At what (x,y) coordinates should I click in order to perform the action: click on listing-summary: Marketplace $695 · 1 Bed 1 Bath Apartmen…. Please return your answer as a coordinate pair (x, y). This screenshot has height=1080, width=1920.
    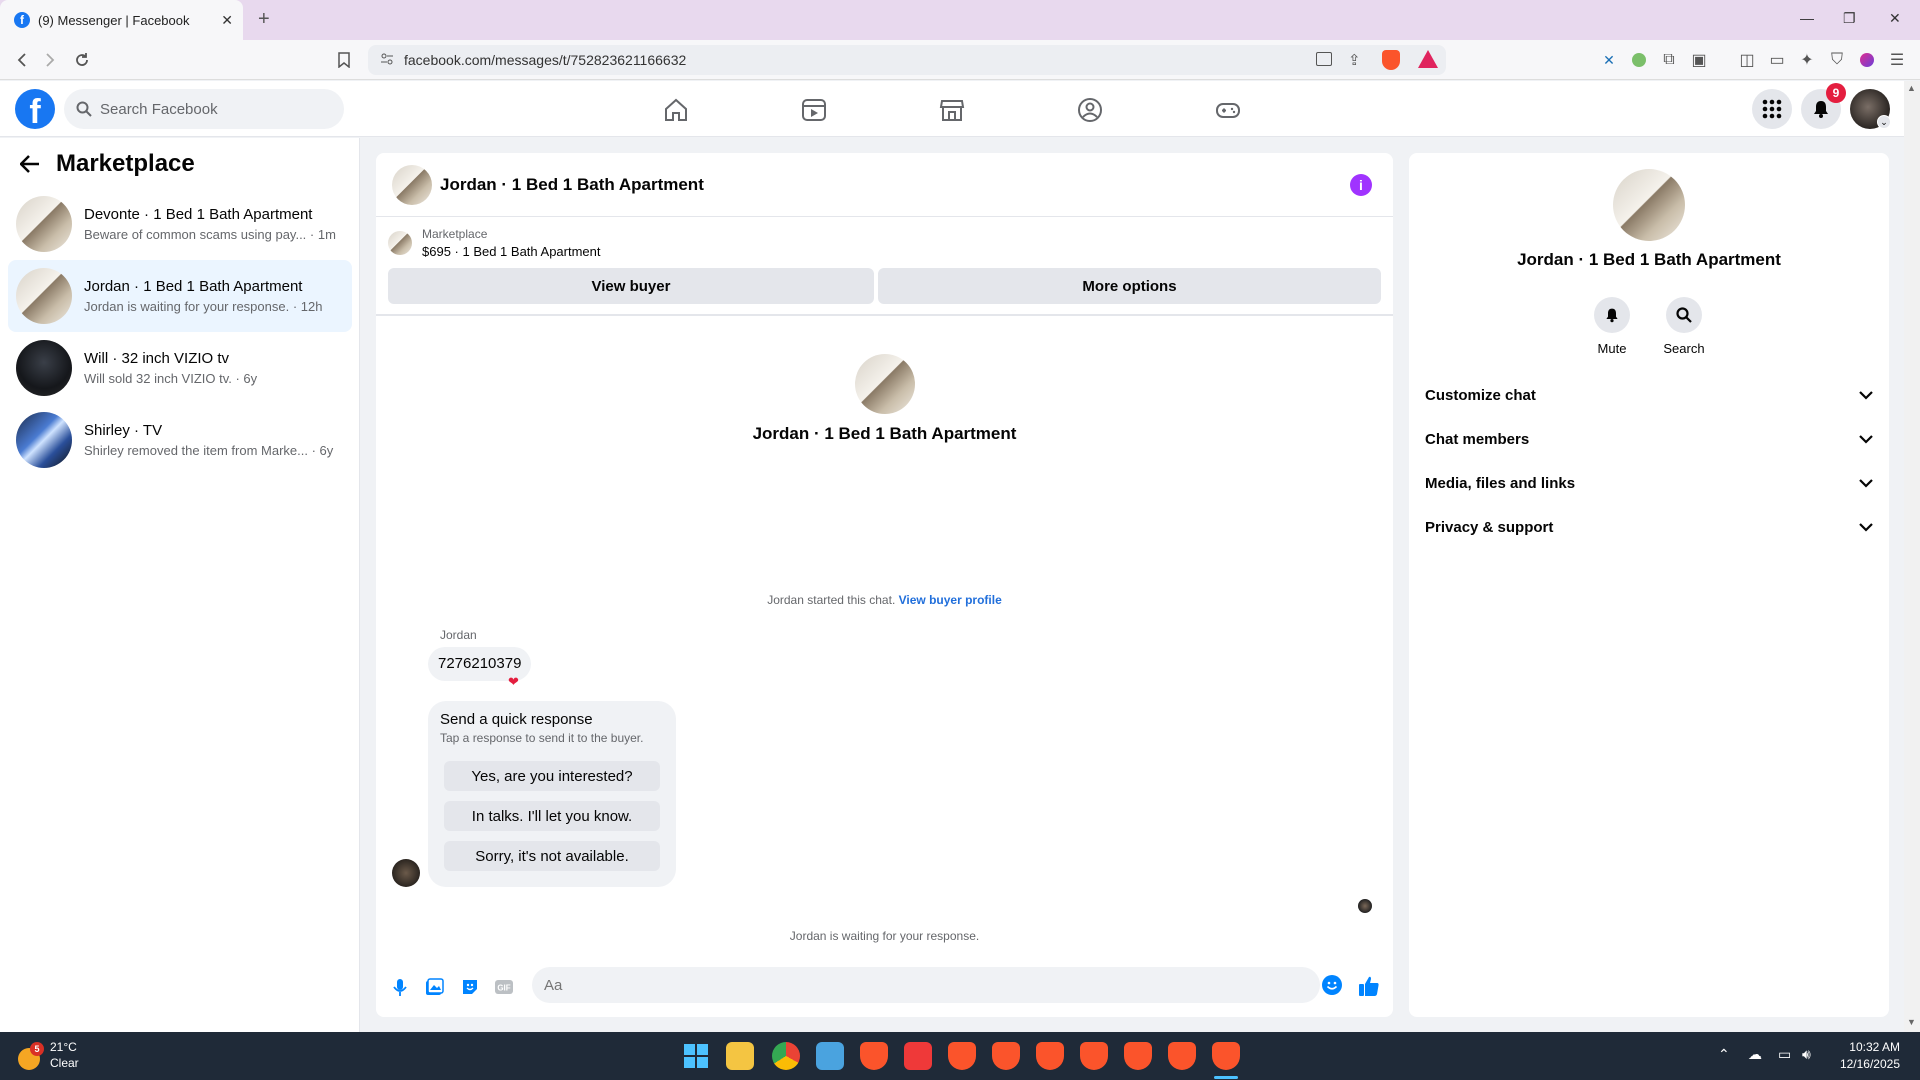
    Looking at the image, I should click on (494, 243).